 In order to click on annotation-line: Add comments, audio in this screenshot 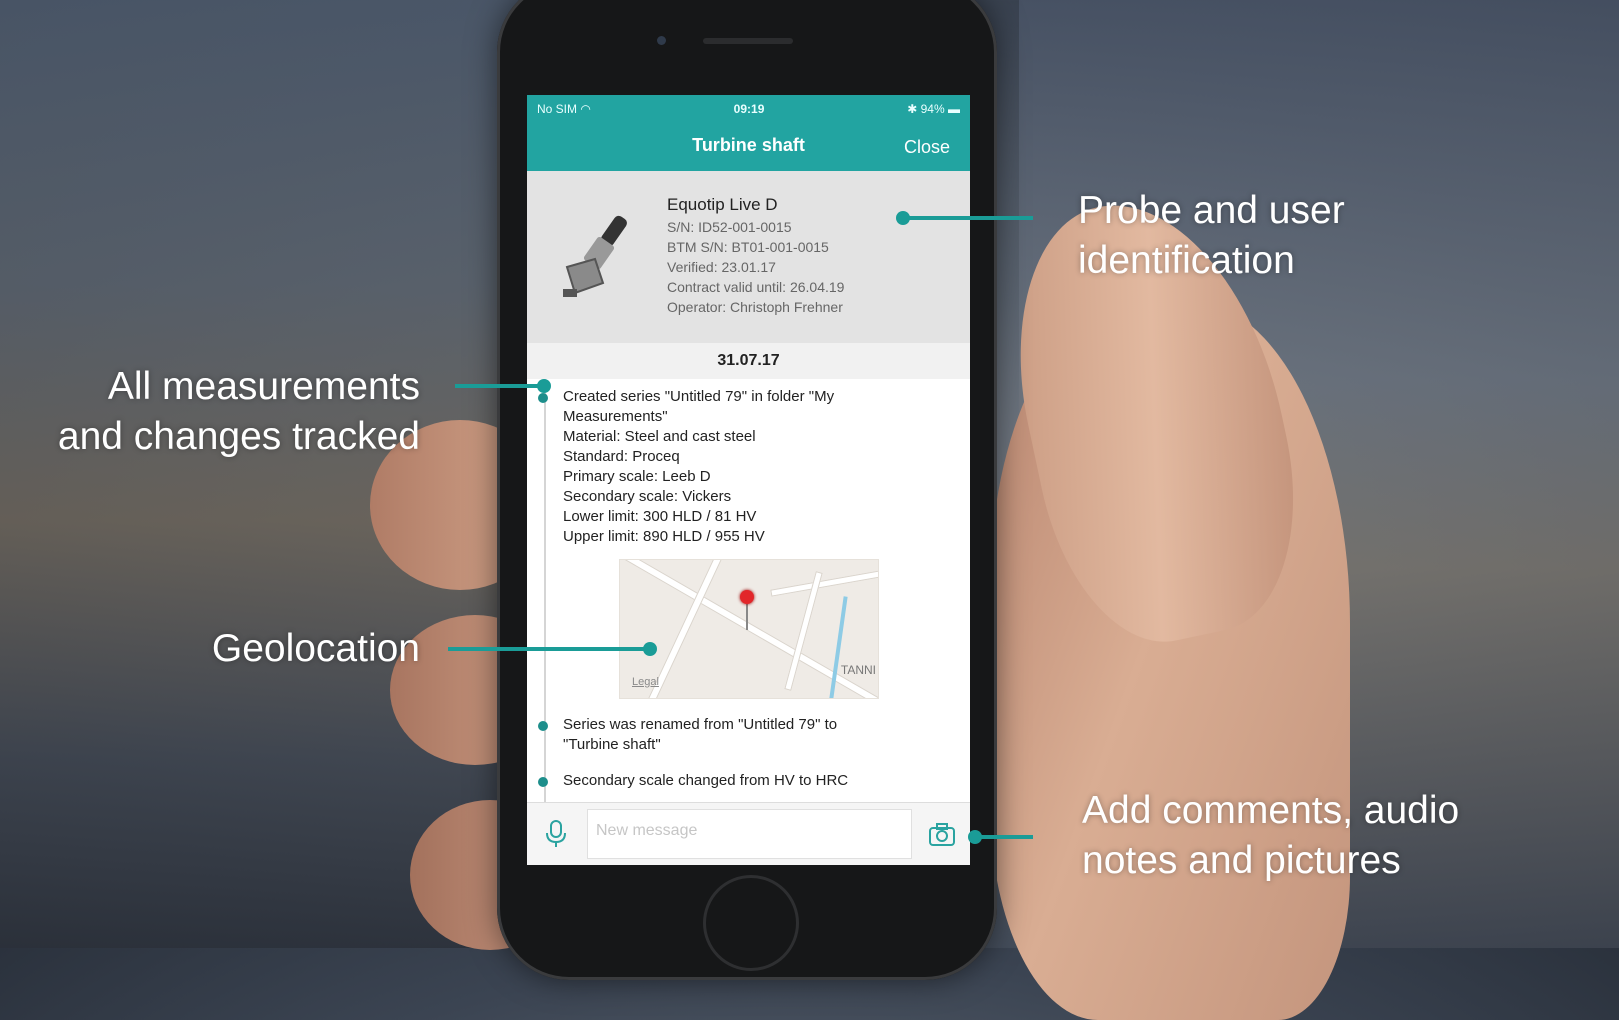, I will do `click(1271, 810)`.